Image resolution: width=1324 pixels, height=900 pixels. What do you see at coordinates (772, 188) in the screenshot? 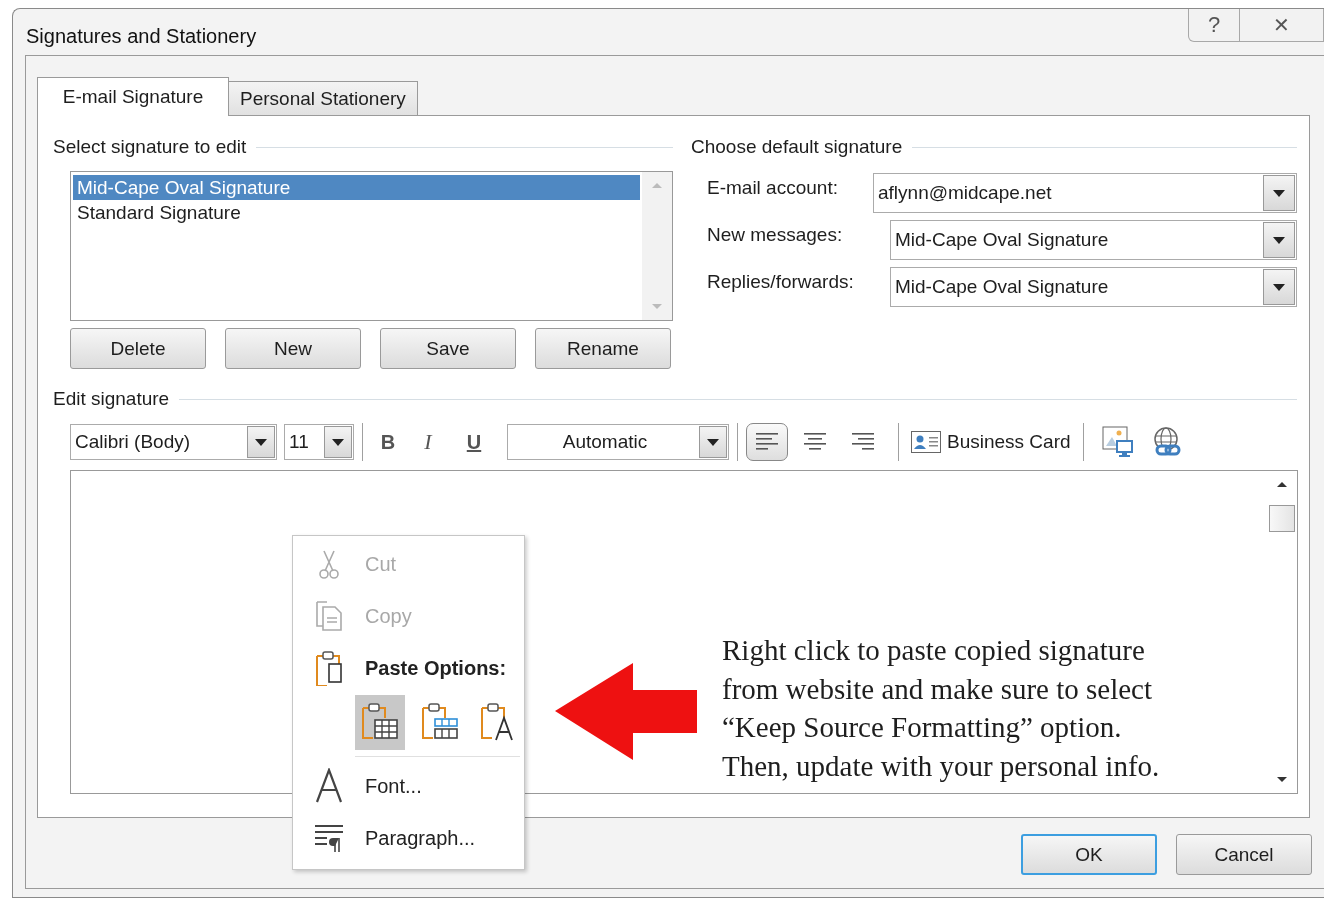
I see `field-label: E-mail account:` at bounding box center [772, 188].